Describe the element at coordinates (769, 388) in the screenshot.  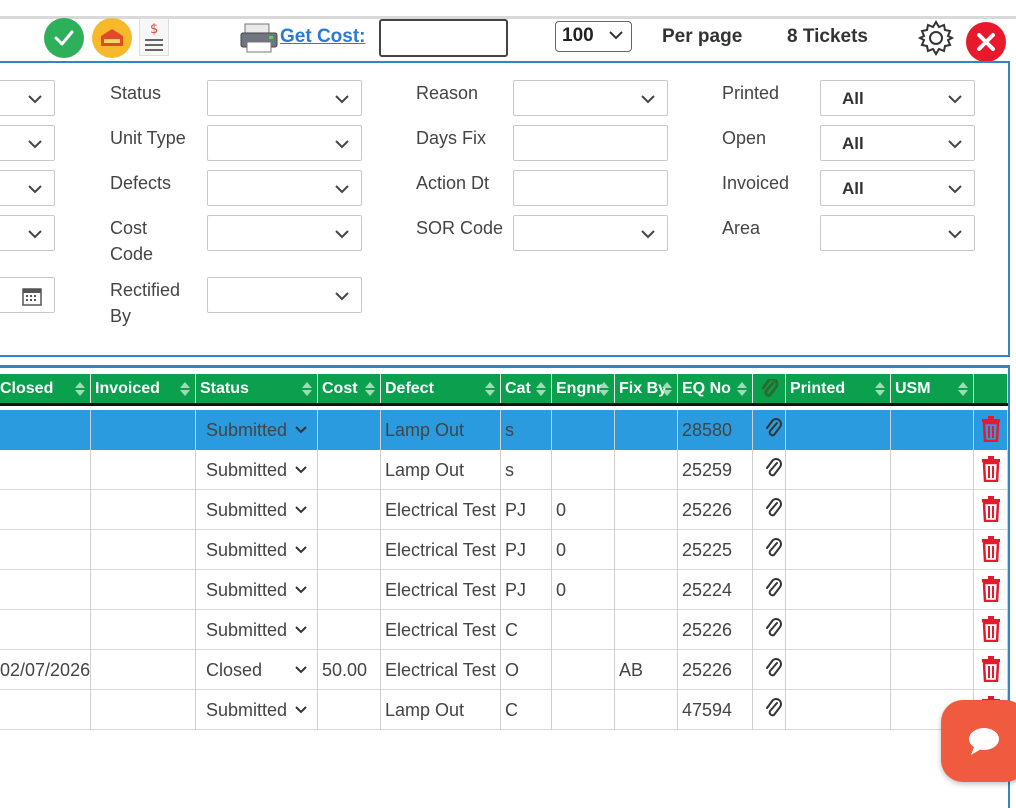
I see `column-header-attach` at that location.